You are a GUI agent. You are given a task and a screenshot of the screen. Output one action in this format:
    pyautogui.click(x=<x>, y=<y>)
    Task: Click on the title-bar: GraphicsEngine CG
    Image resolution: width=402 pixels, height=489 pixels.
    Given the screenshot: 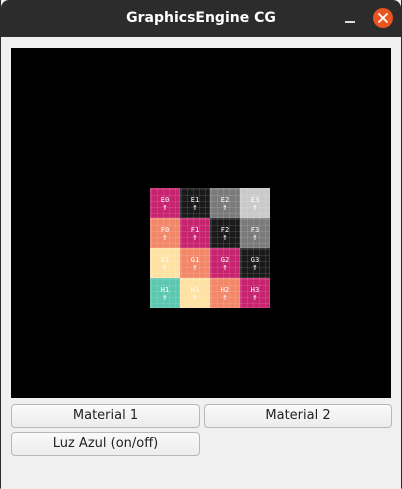 What is the action you would take?
    pyautogui.click(x=201, y=18)
    